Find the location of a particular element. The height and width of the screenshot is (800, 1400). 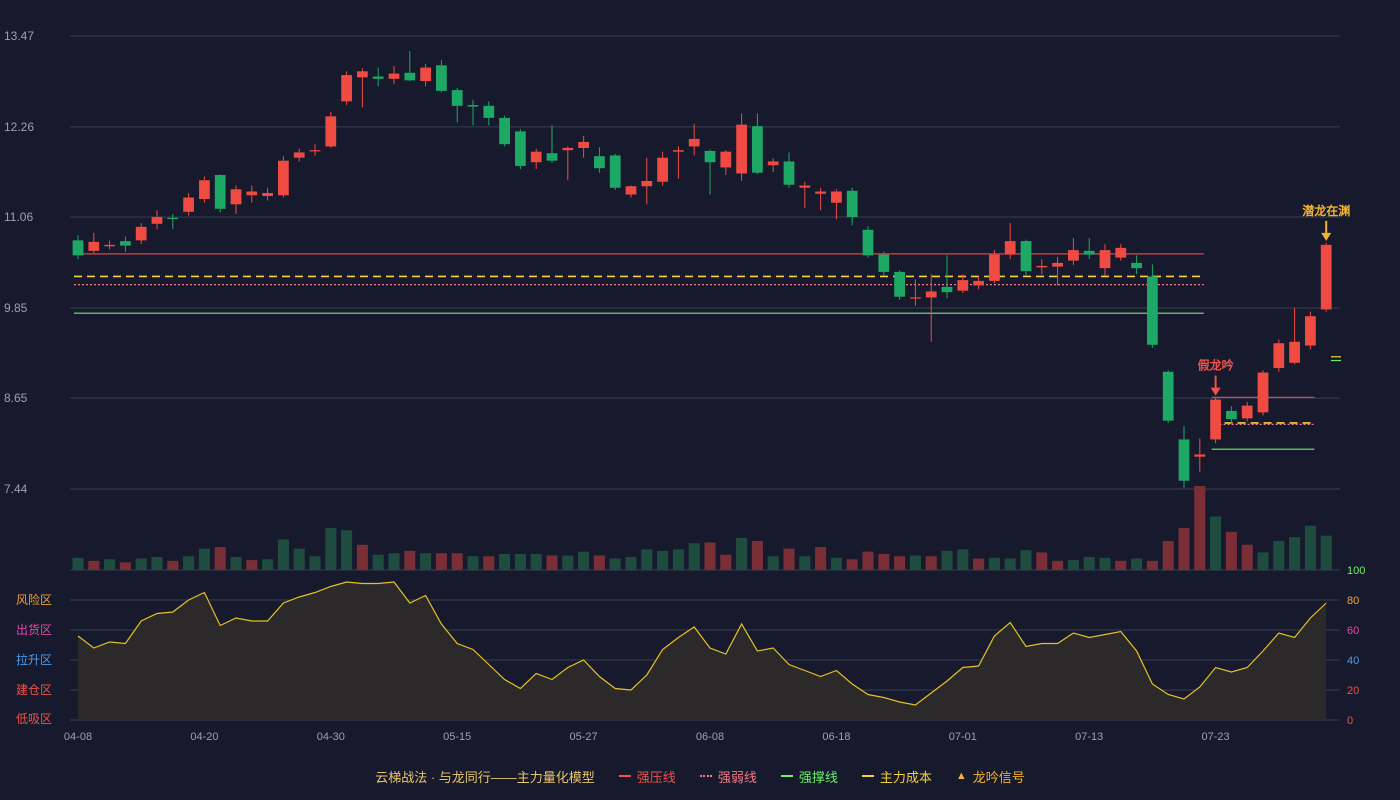

osc-tick-label: 20 is located at coordinates (1353, 691).